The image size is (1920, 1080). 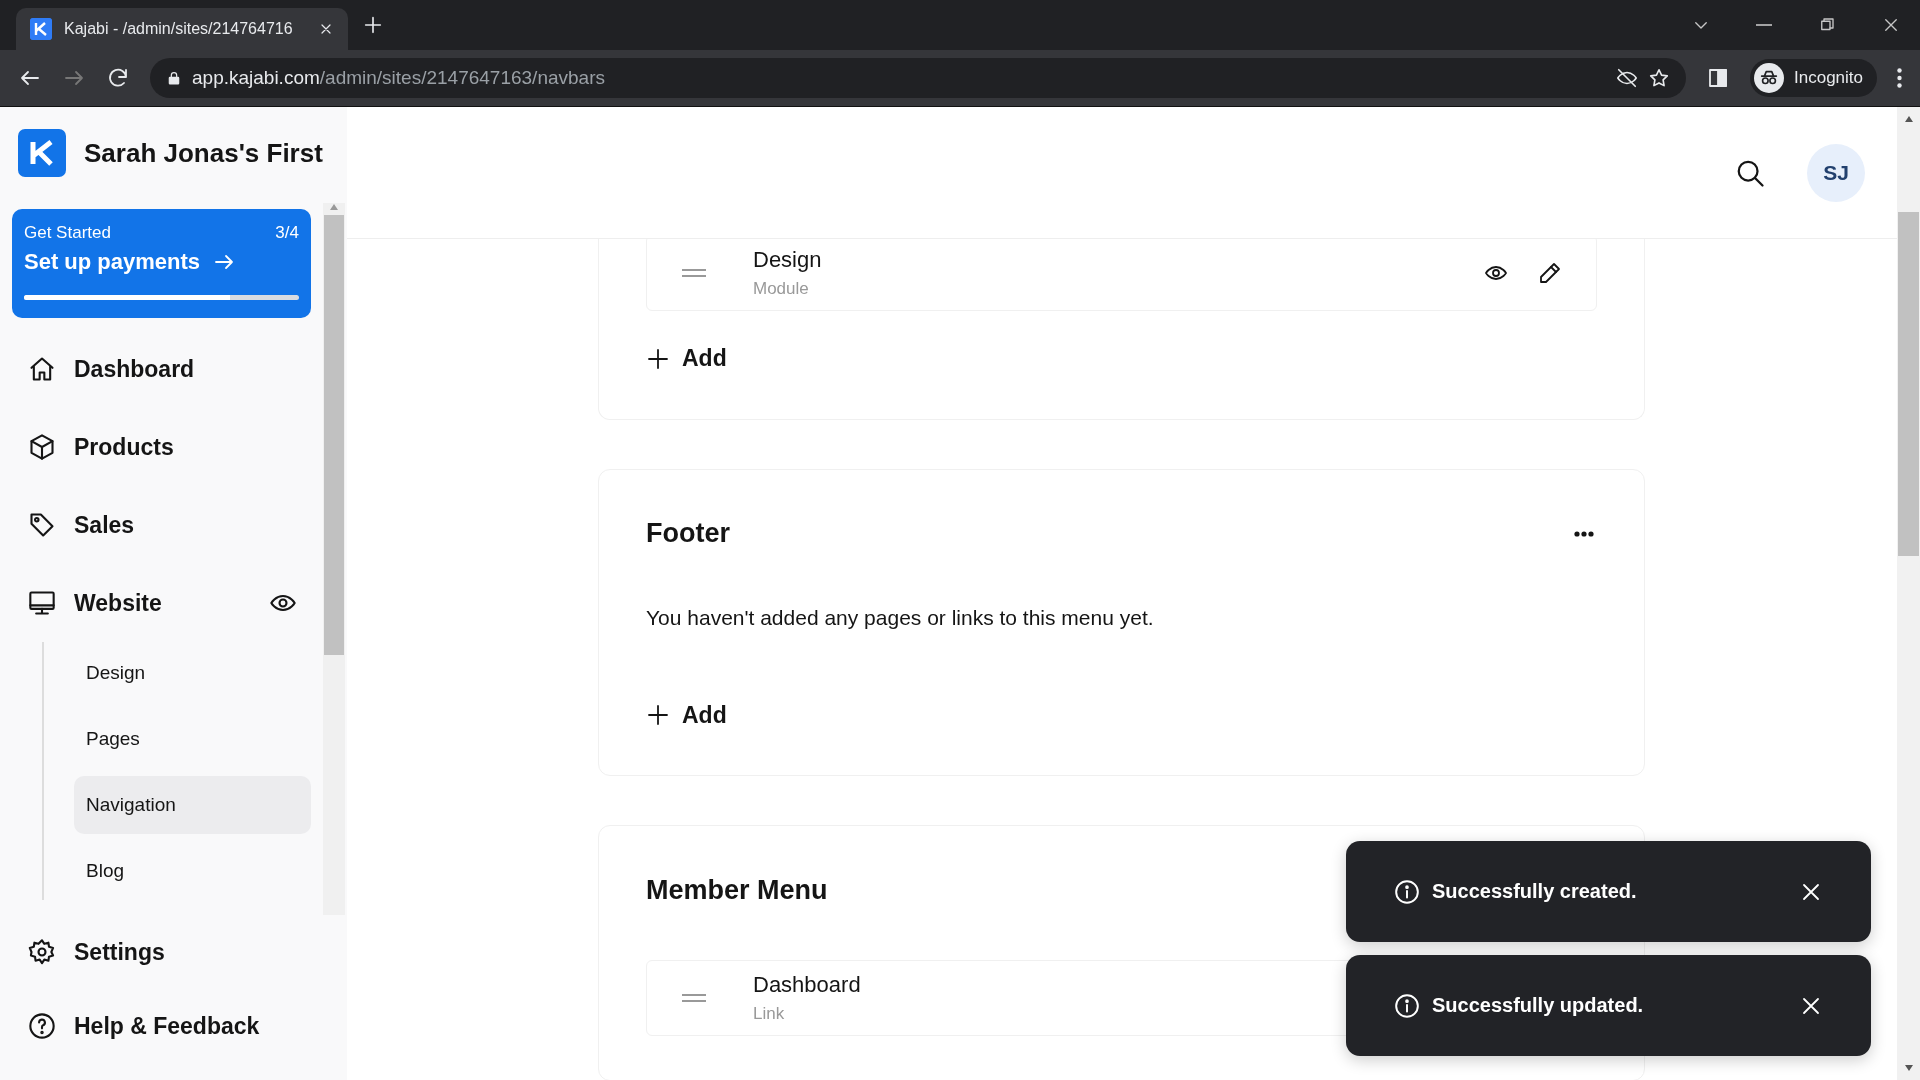 I want to click on item-title: Design, so click(x=787, y=260).